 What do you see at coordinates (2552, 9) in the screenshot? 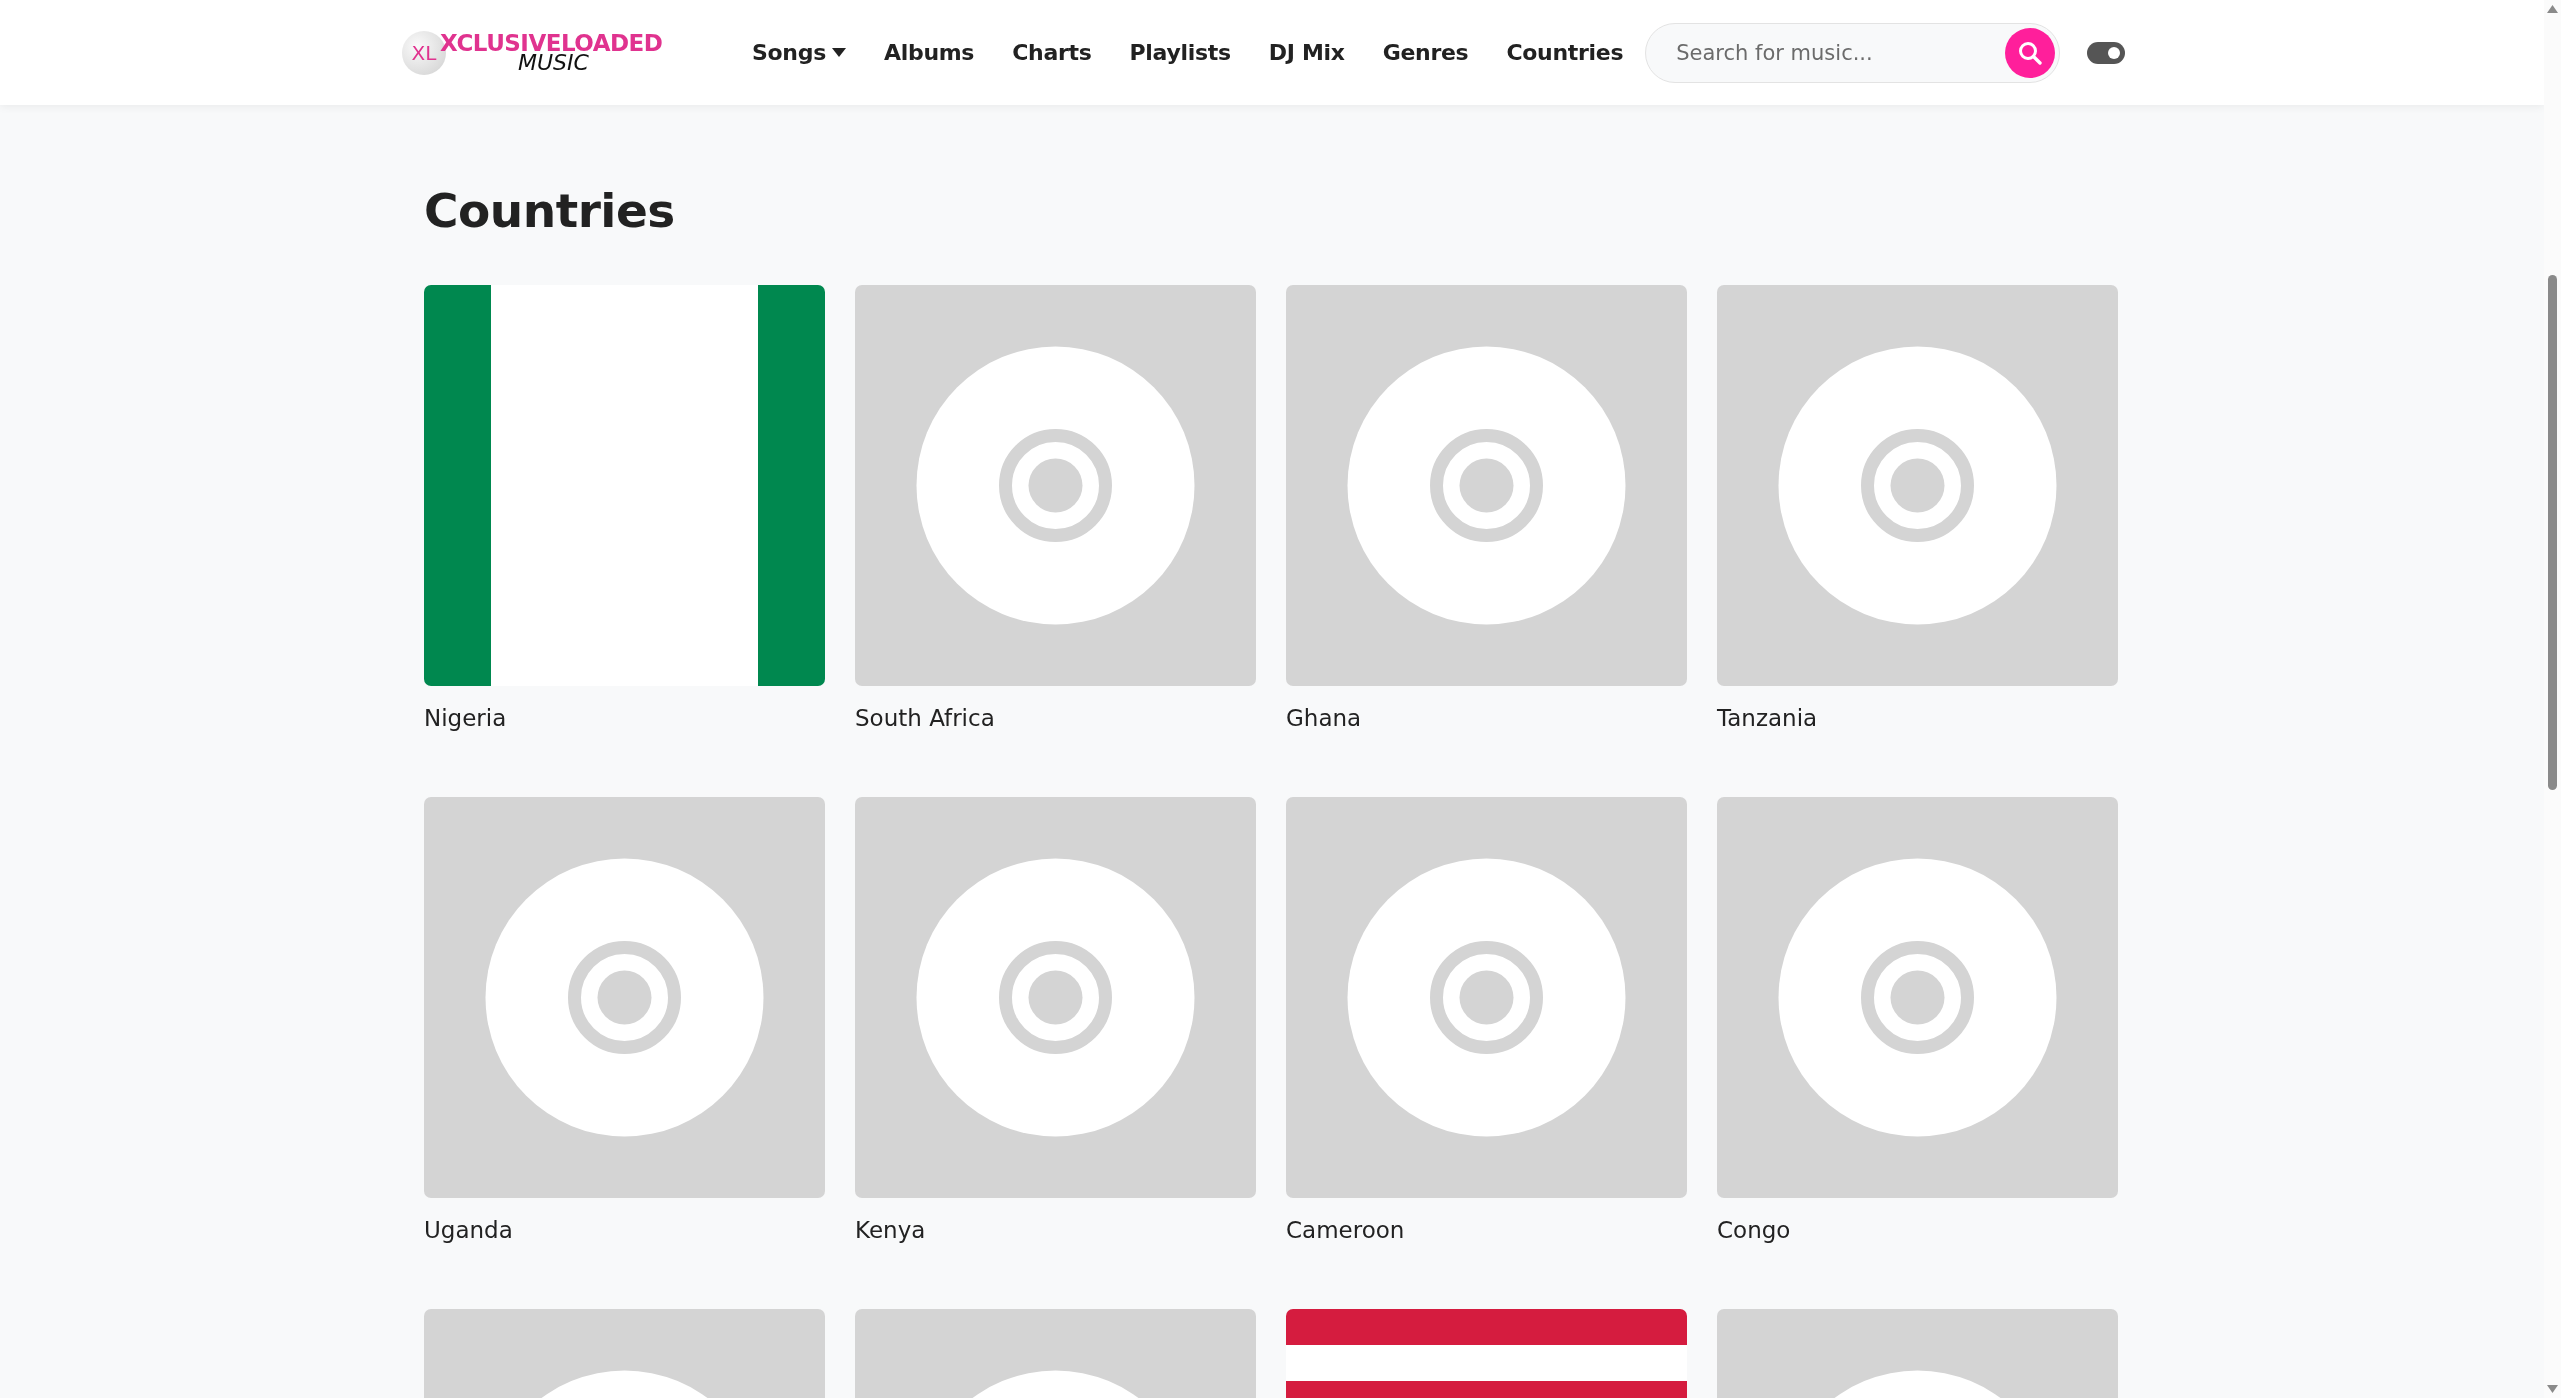
I see `scroll-up-icon` at bounding box center [2552, 9].